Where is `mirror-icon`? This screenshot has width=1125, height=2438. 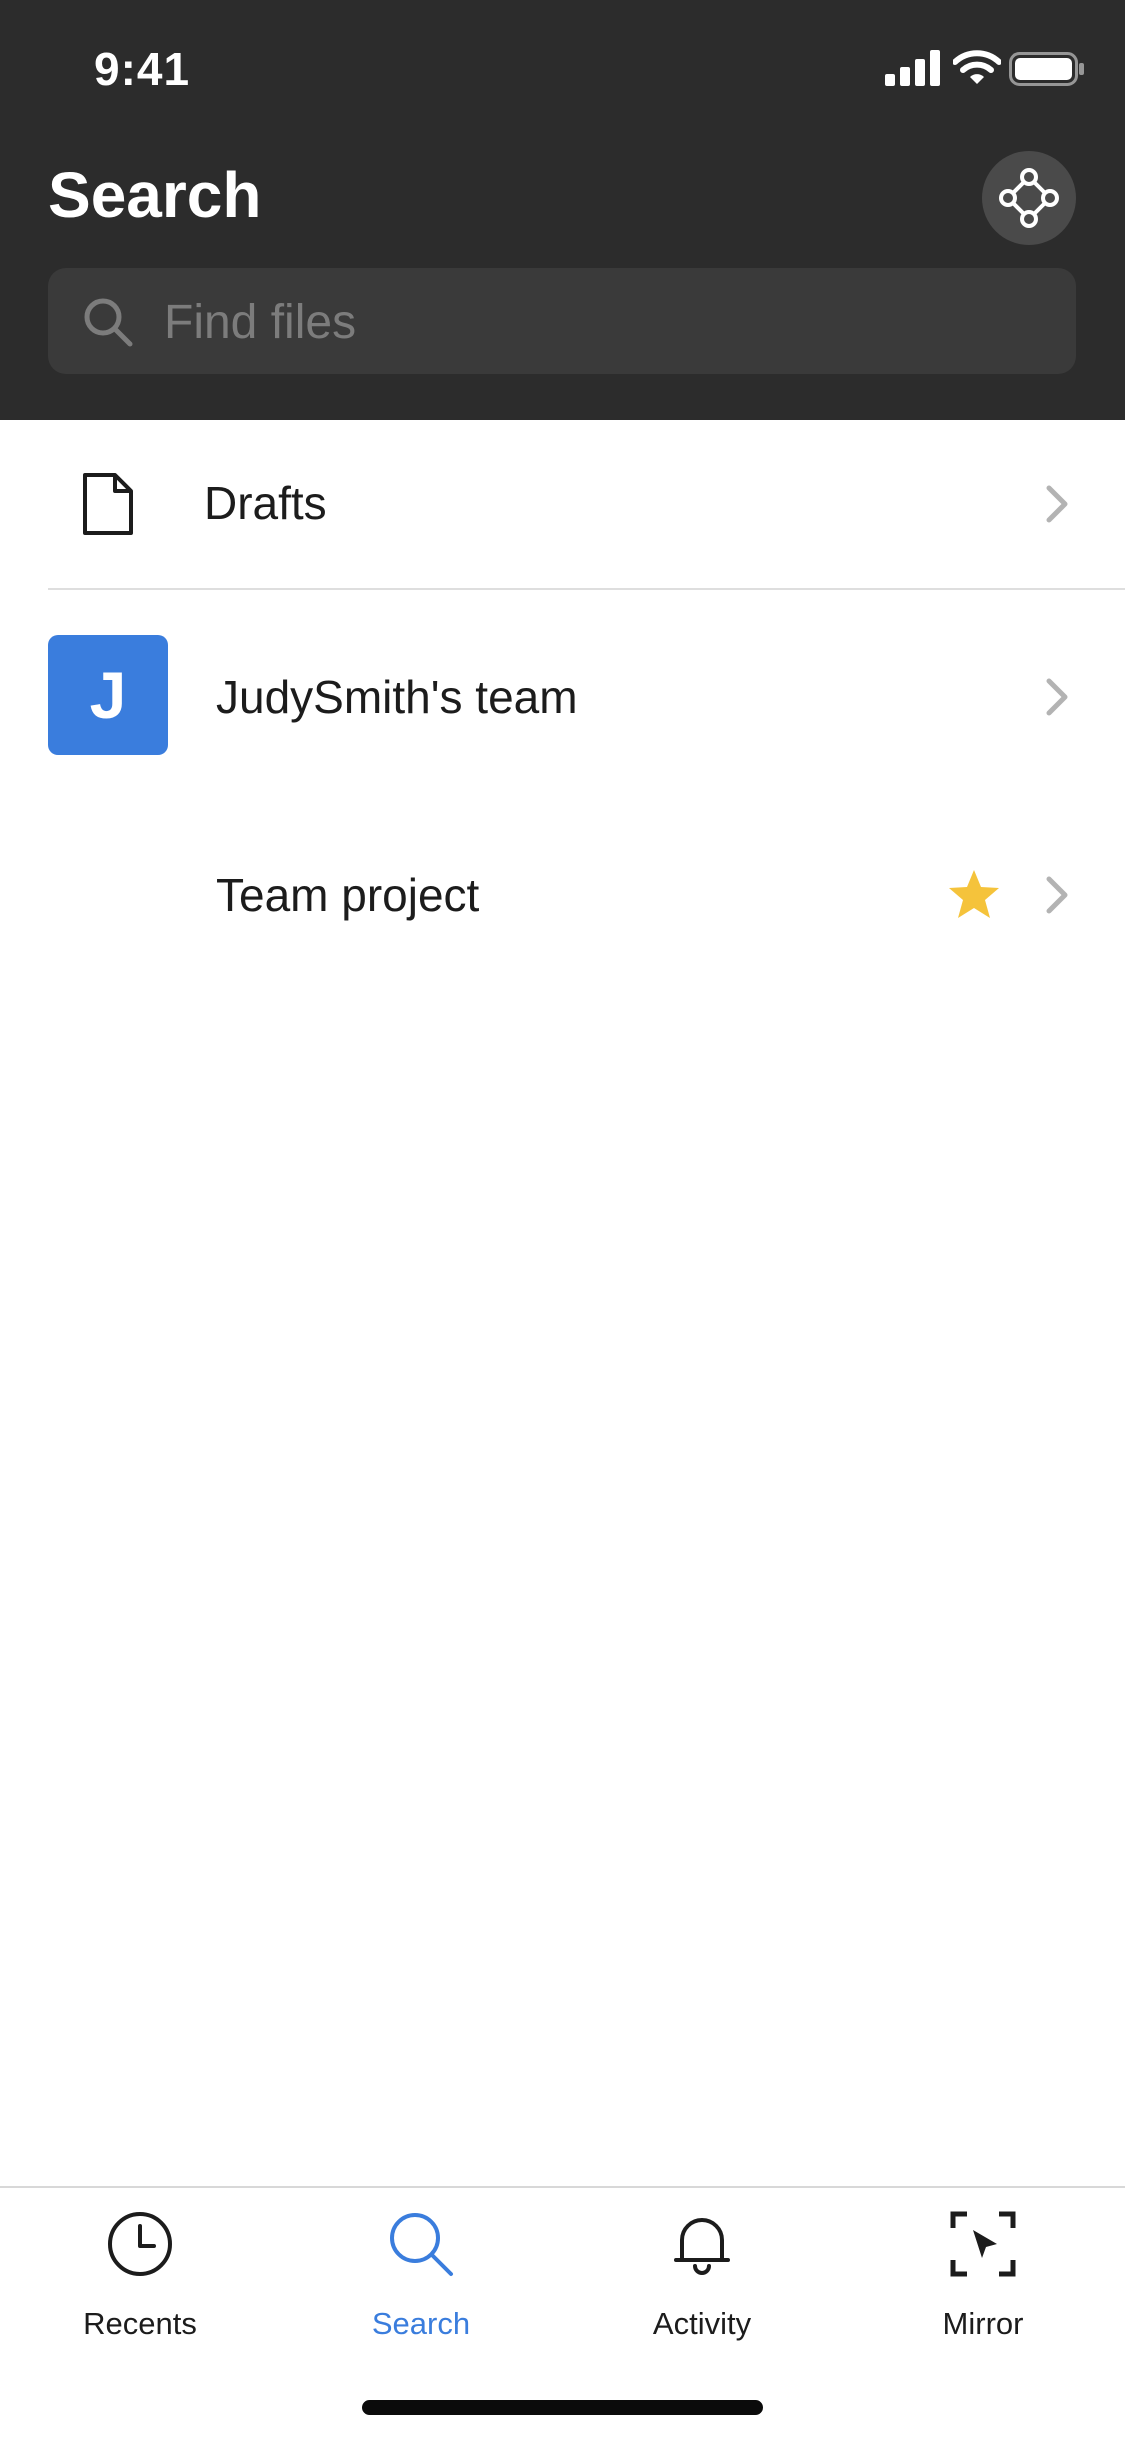
mirror-icon is located at coordinates (983, 2244).